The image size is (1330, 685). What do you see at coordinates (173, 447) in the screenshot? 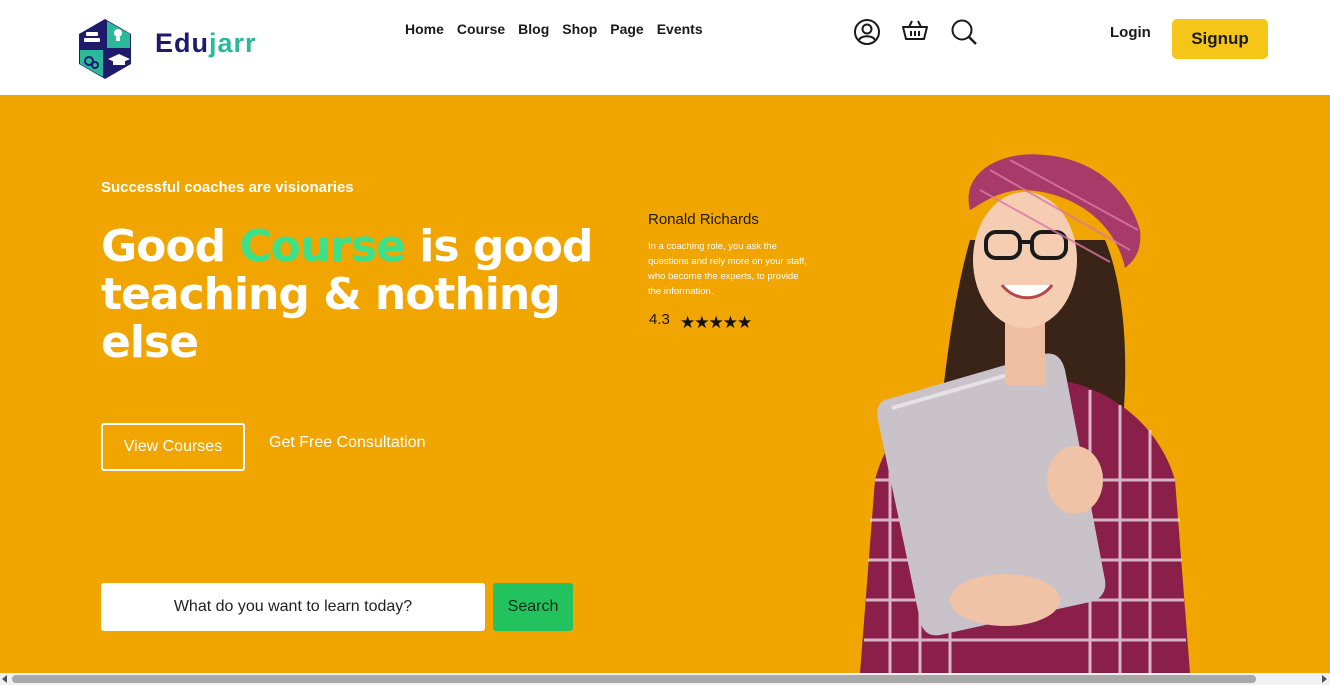
I see `view-courses-button: View Courses` at bounding box center [173, 447].